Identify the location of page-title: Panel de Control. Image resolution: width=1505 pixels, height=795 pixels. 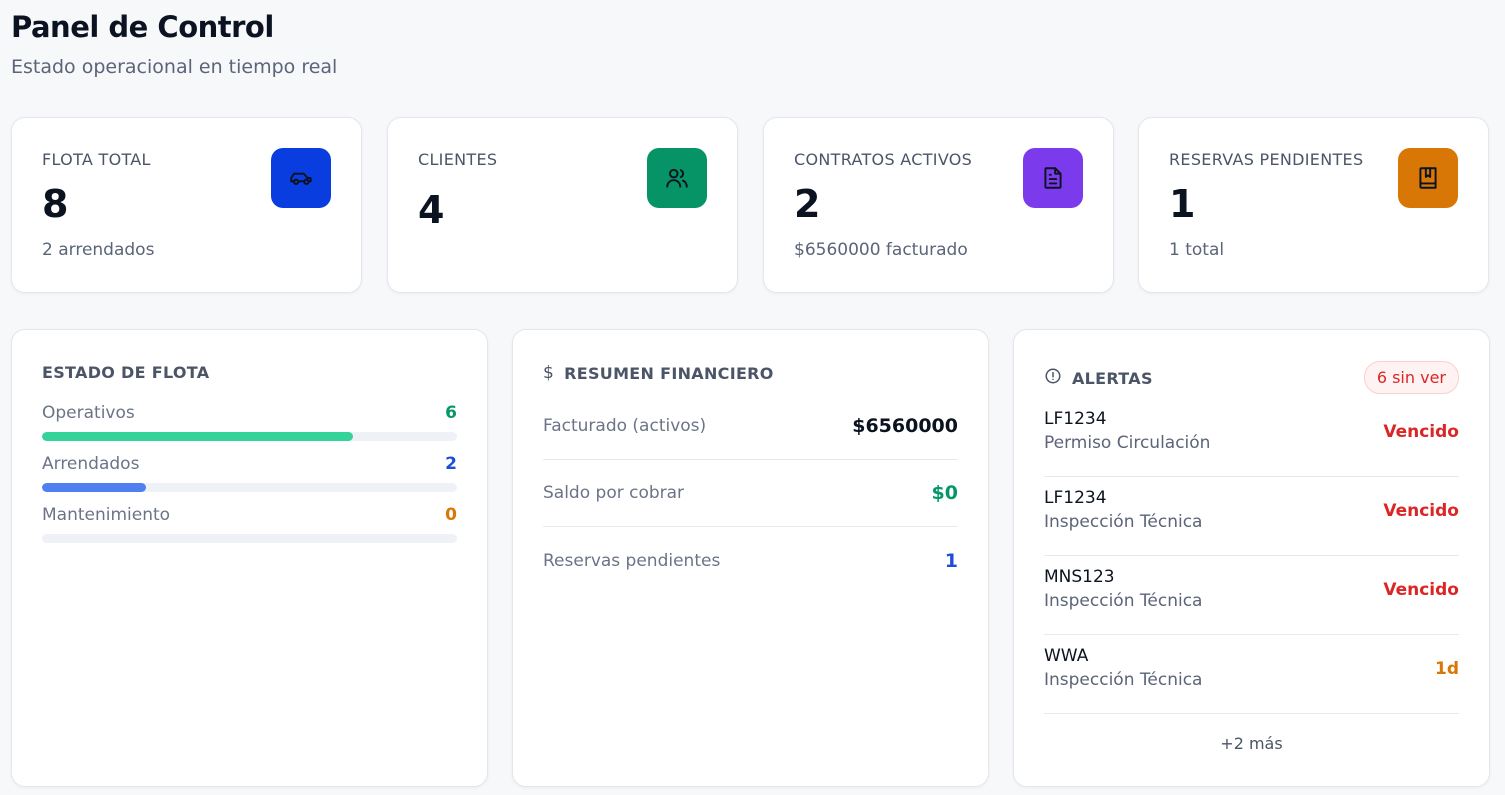
(142, 27).